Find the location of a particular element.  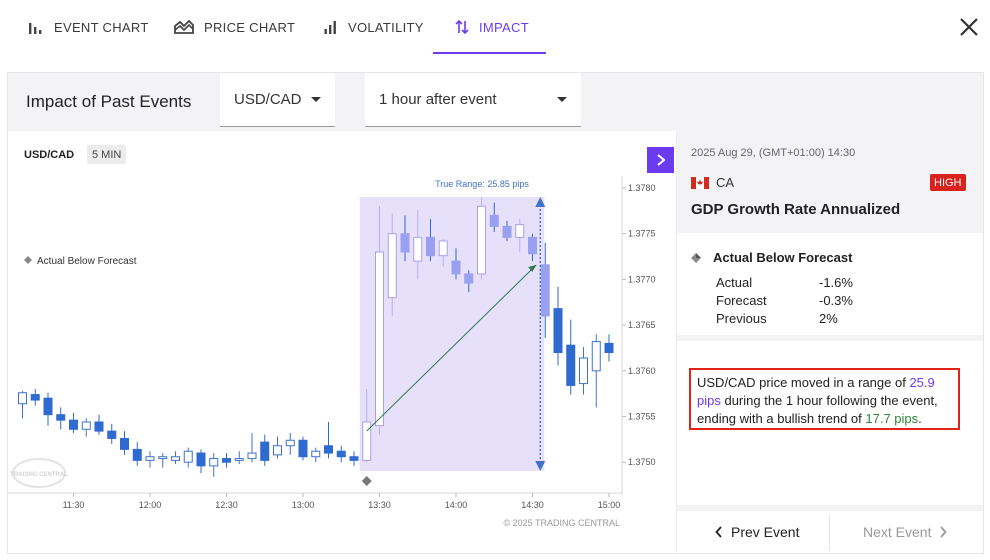

x-tick-label: 12:30 is located at coordinates (226, 505).